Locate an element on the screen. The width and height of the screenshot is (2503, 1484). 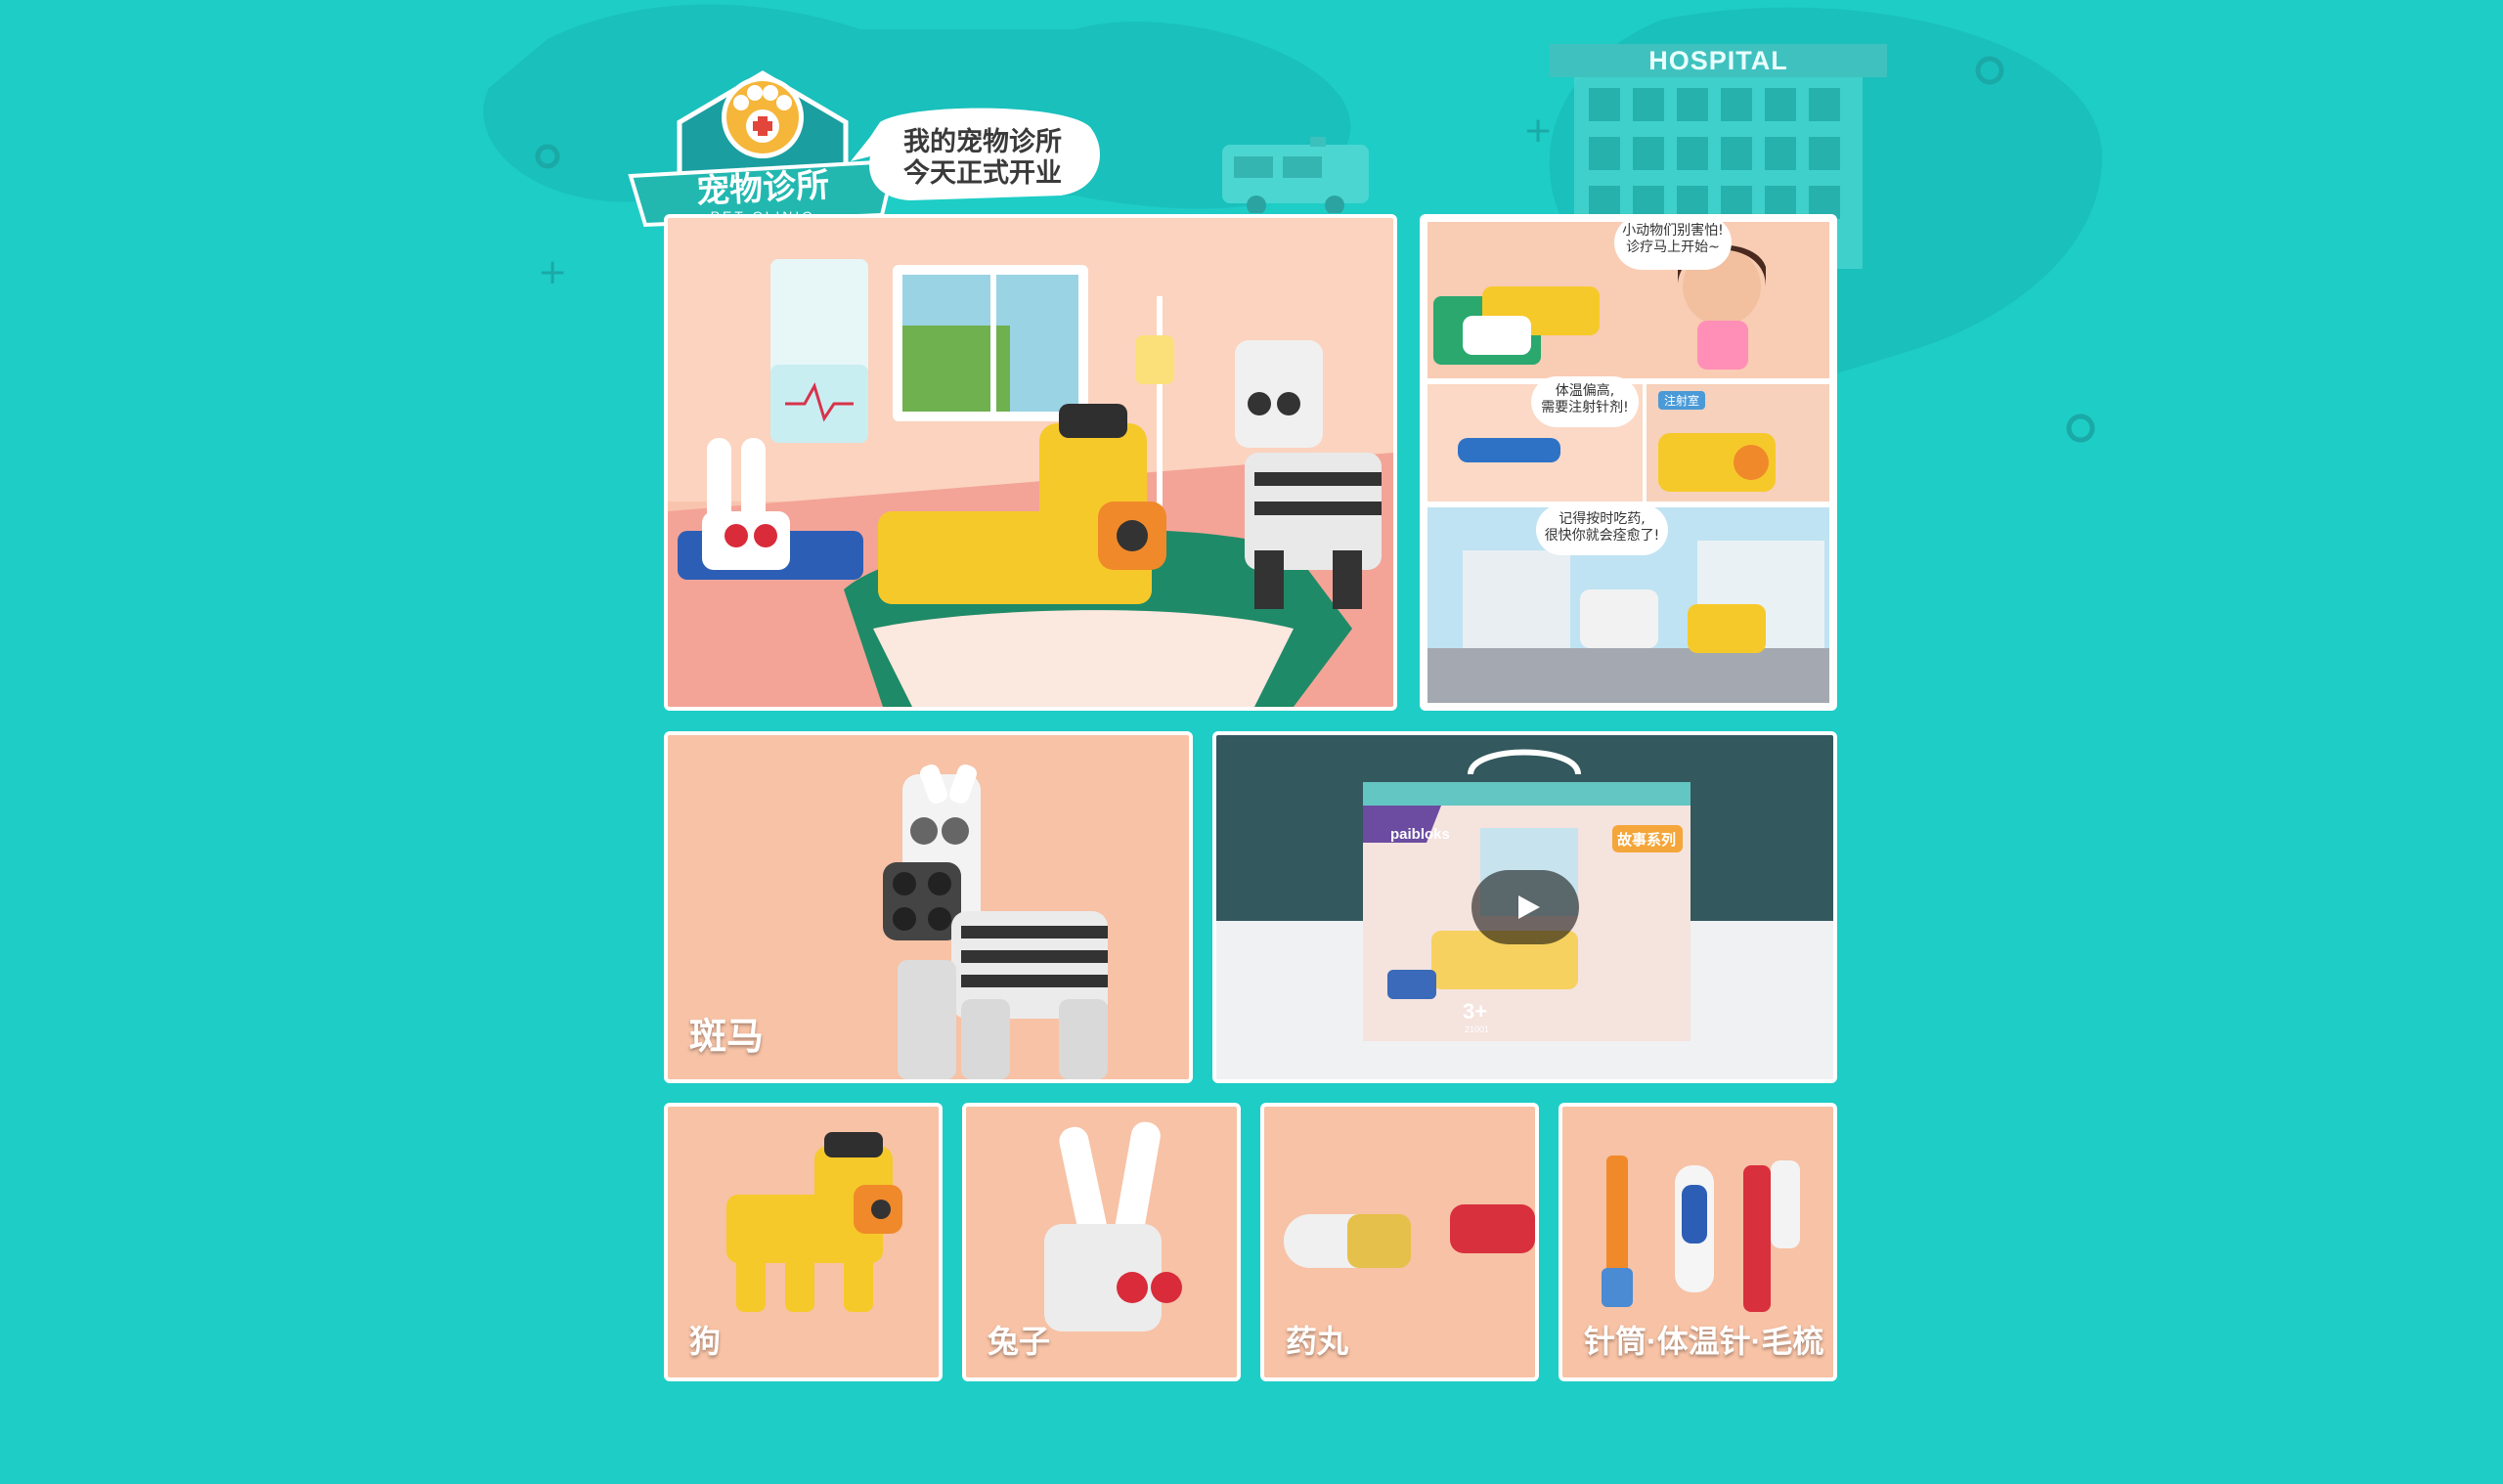
zebra-label: 斑马 is located at coordinates (727, 1037).